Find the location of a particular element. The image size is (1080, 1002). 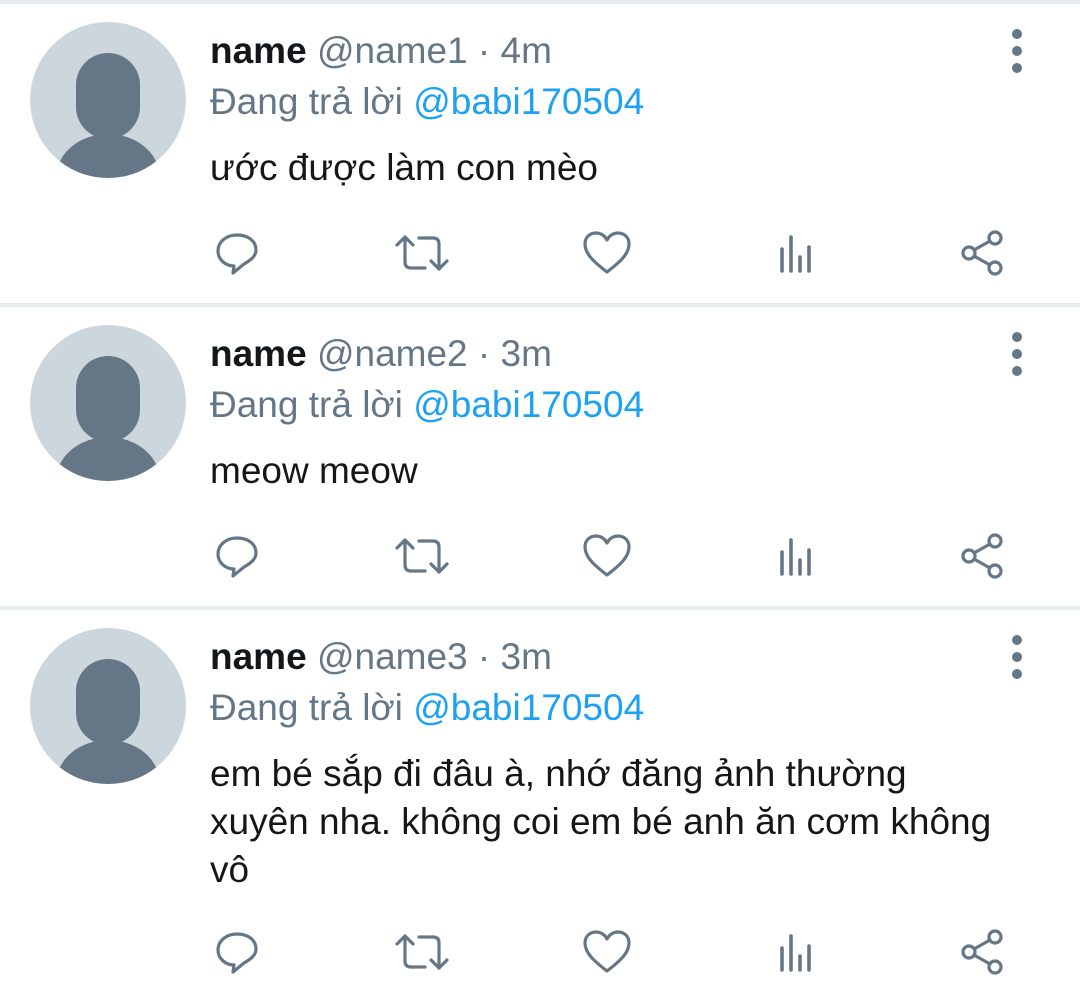

tweet-header: name @name3 · 3m is located at coordinates (381, 657).